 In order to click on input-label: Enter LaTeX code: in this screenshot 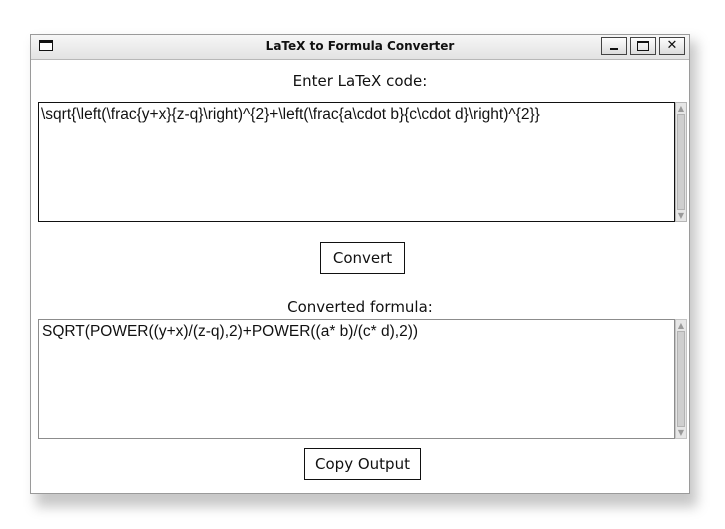, I will do `click(360, 81)`.